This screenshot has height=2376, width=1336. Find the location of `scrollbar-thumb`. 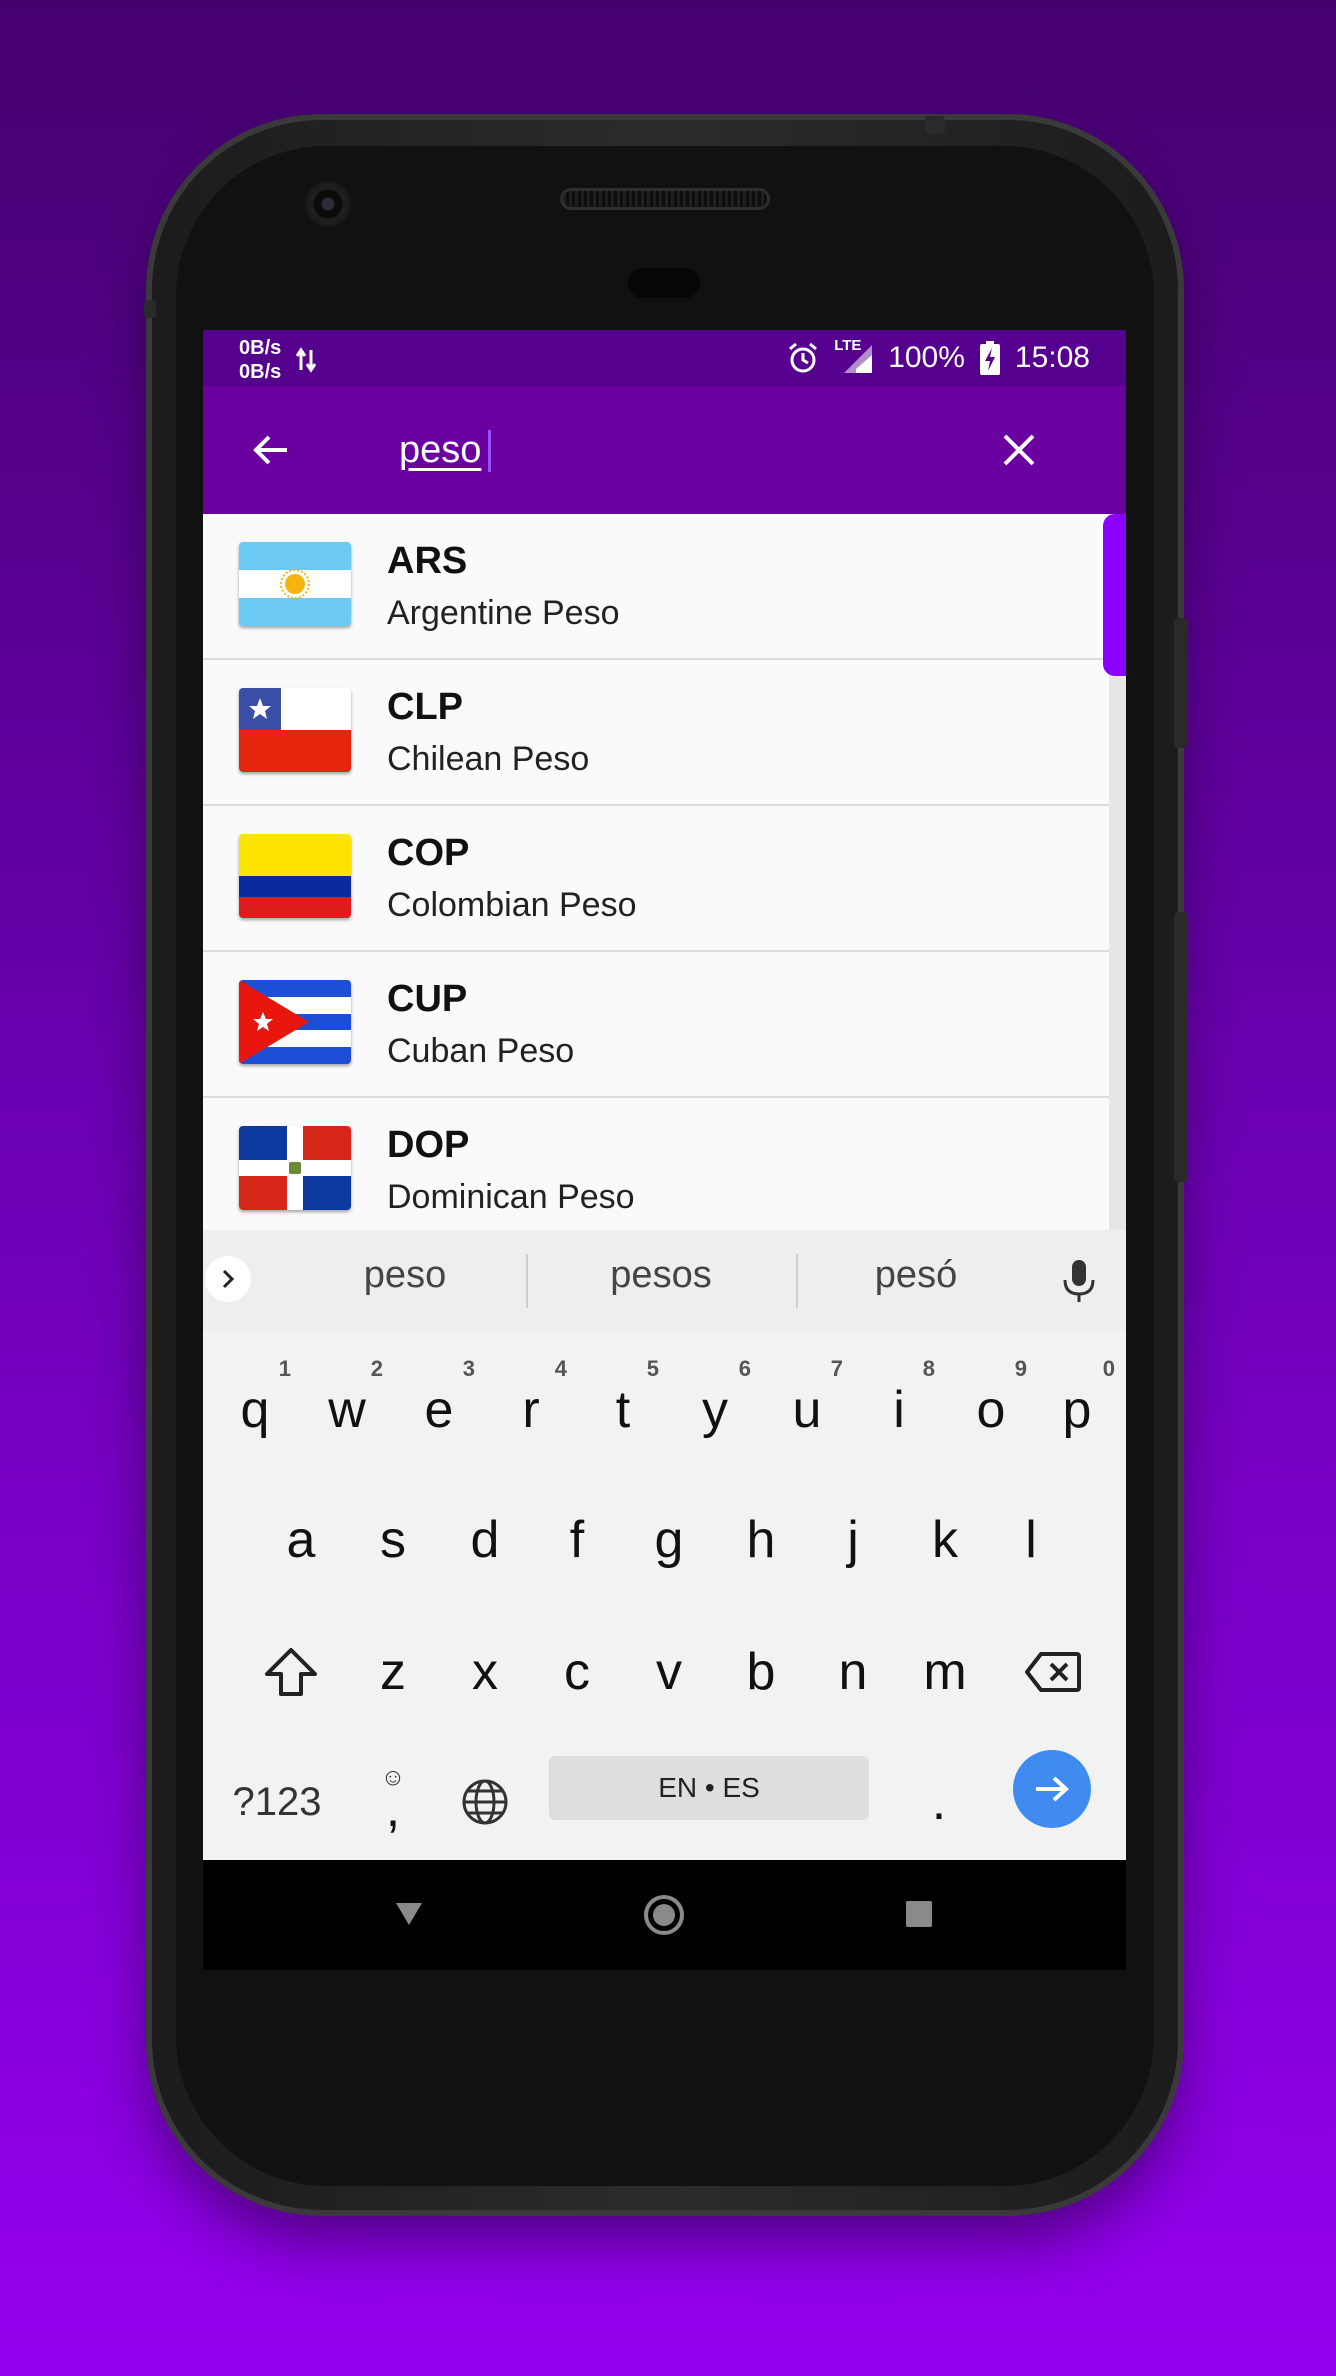

scrollbar-thumb is located at coordinates (1114, 595).